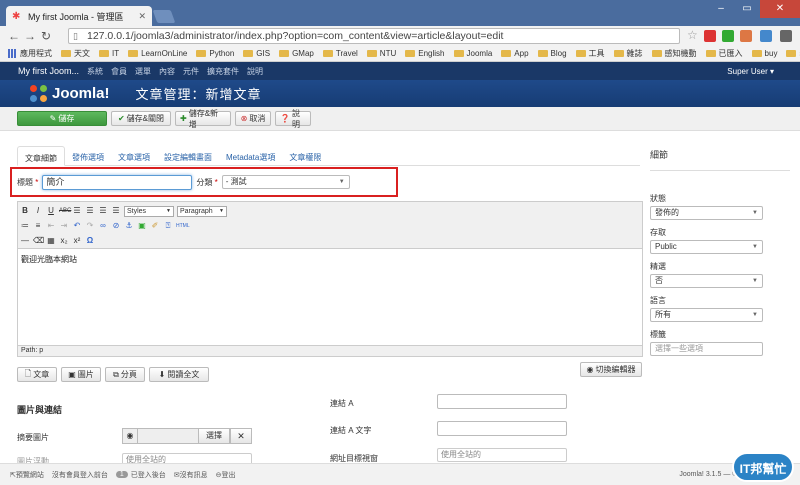  What do you see at coordinates (37, 374) in the screenshot?
I see `insert-article-button: 🗋 文章` at bounding box center [37, 374].